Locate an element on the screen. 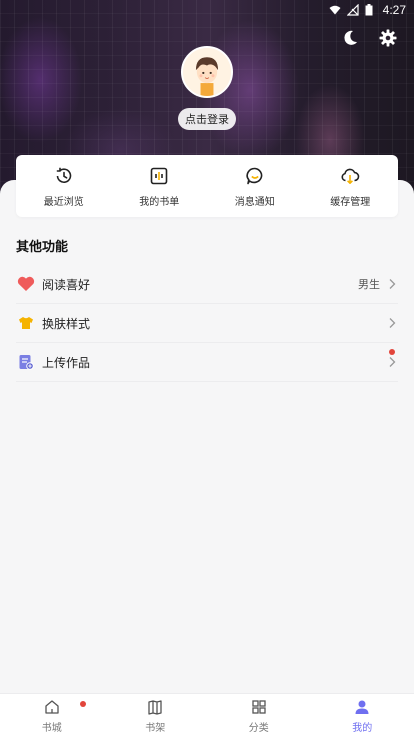 Image resolution: width=414 pixels, height=737 pixels. heart-icon is located at coordinates (26, 284).